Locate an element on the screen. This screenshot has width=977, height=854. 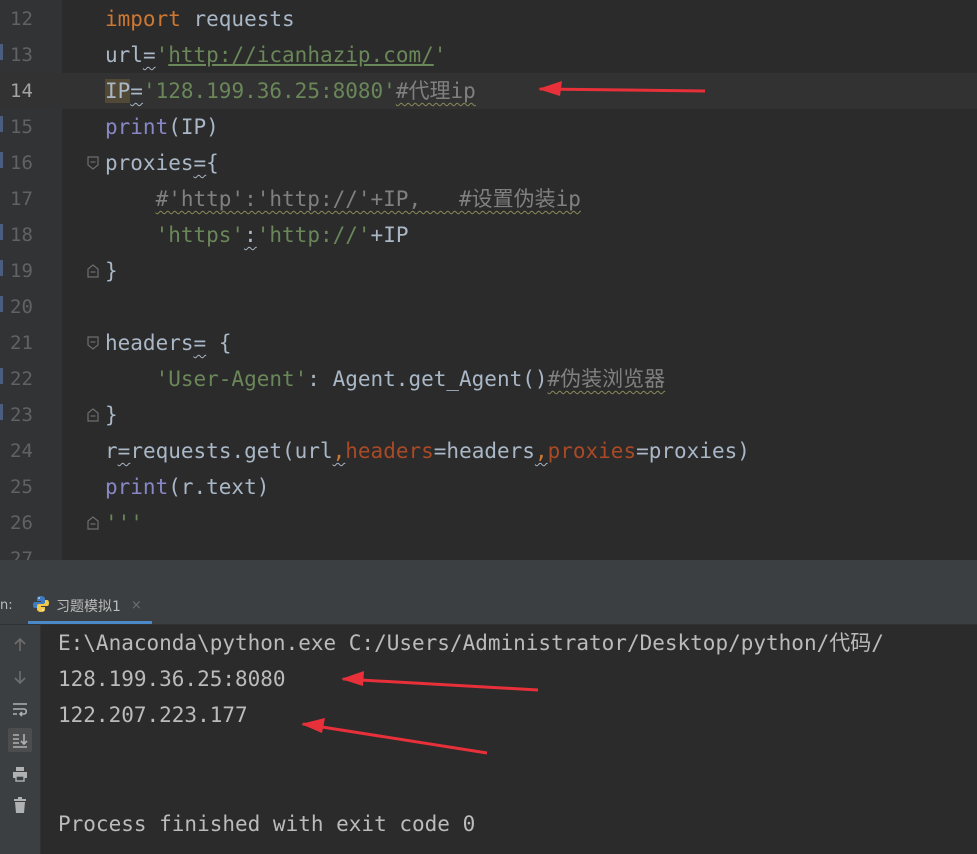
code-text: url='http://icanhazip.com/' is located at coordinates (275, 55).